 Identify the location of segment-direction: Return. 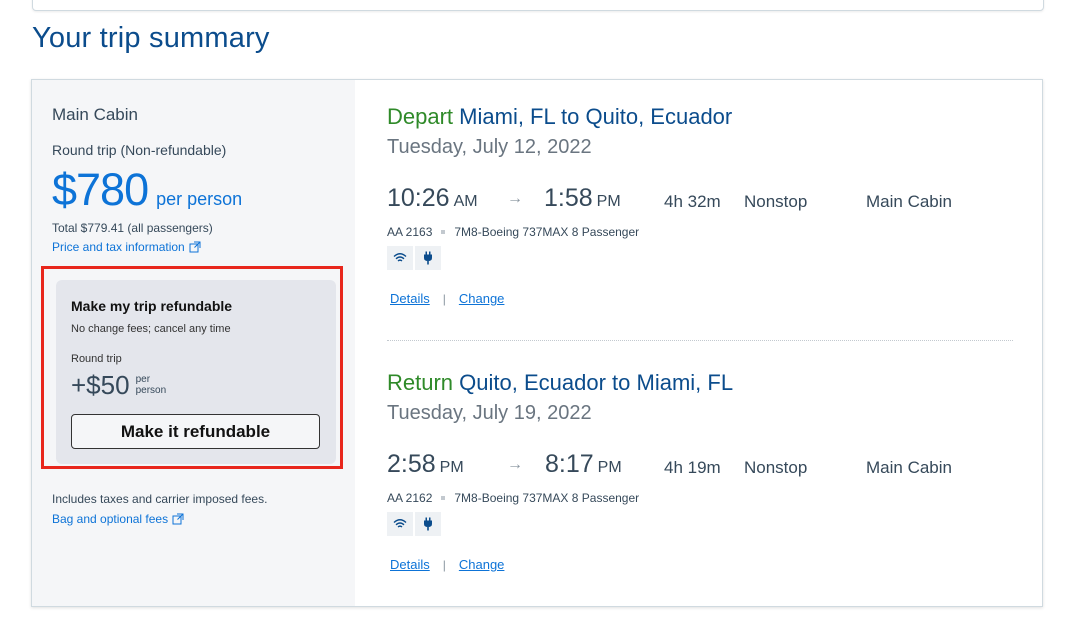
(420, 382).